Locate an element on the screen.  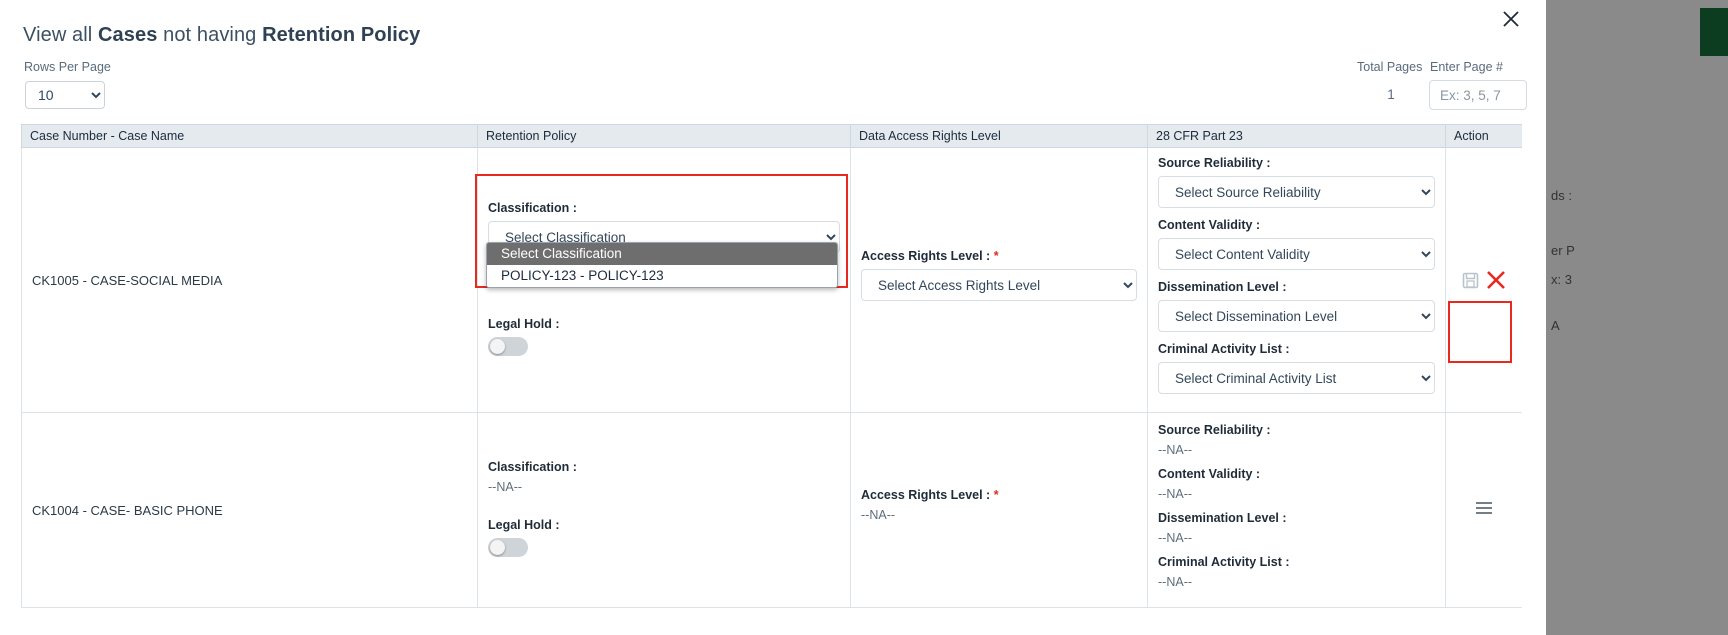
content-validity-select: Select Content Validity is located at coordinates (1296, 254).